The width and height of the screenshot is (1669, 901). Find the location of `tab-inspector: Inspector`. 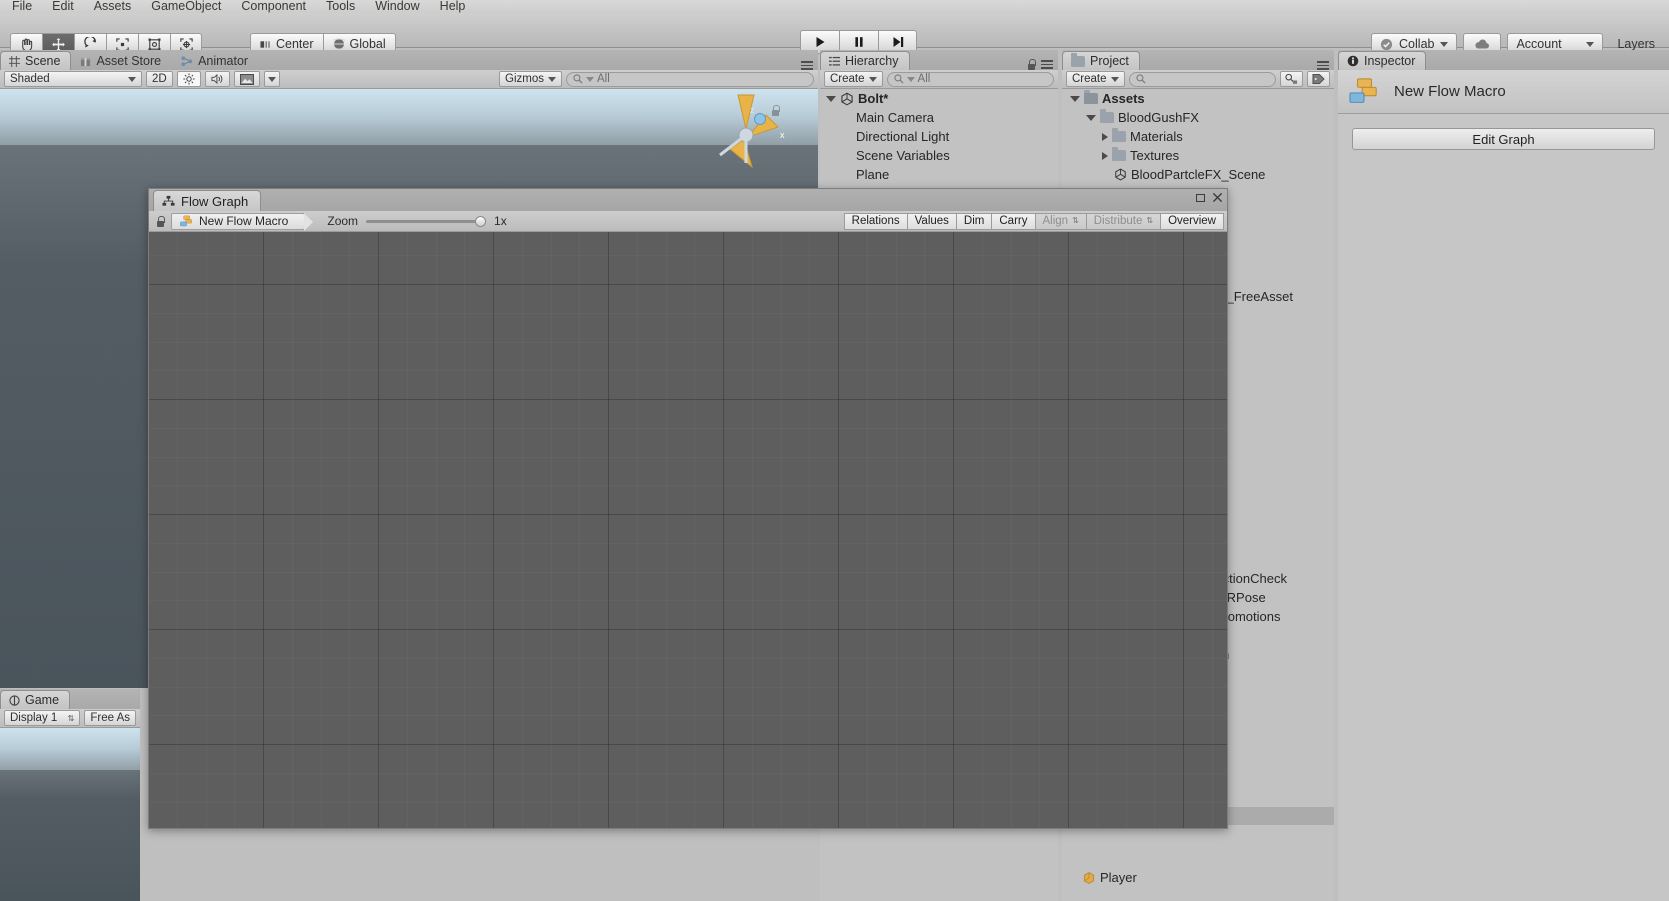

tab-inspector: Inspector is located at coordinates (1382, 60).